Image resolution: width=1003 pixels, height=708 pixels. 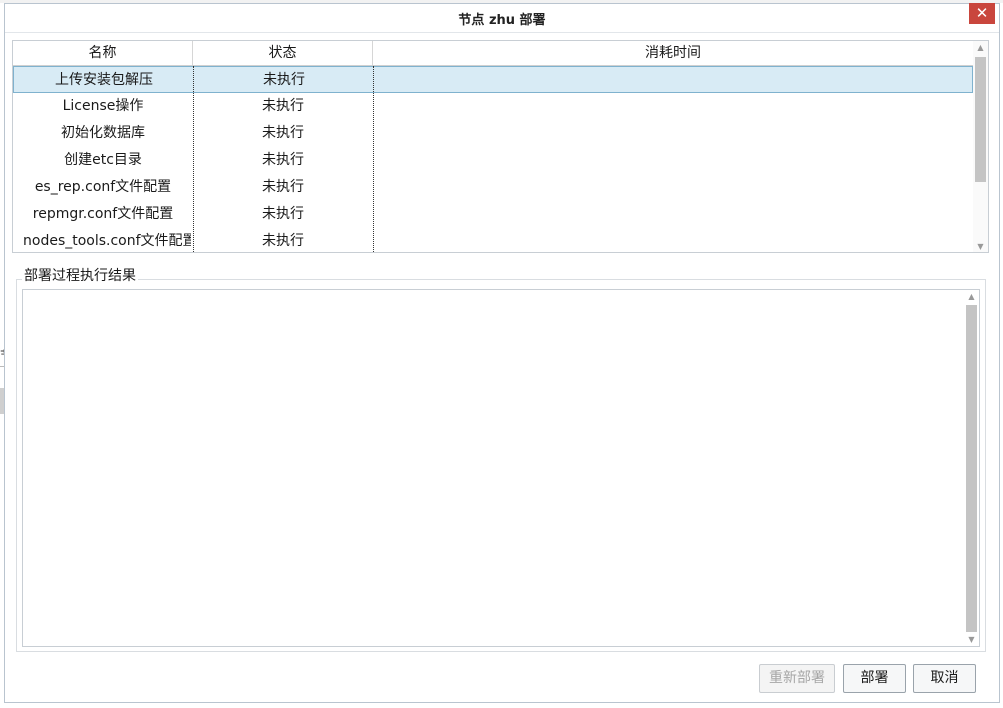 I want to click on result-group-label: 部署过程执行结果, so click(x=80, y=275).